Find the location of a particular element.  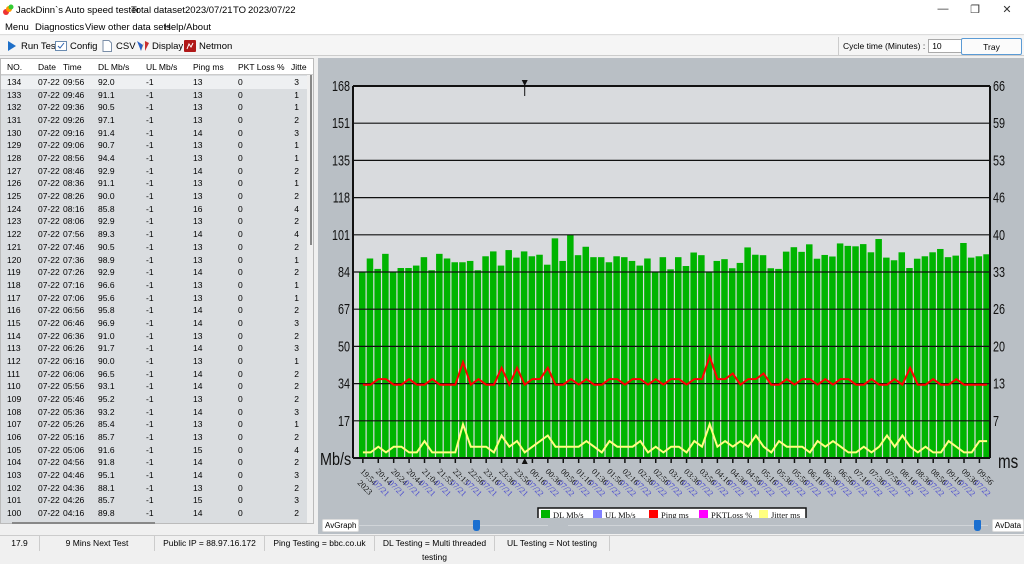

table-row: 134 07-22 09:56 92.0 -1 13 0 3 is located at coordinates (155, 82).